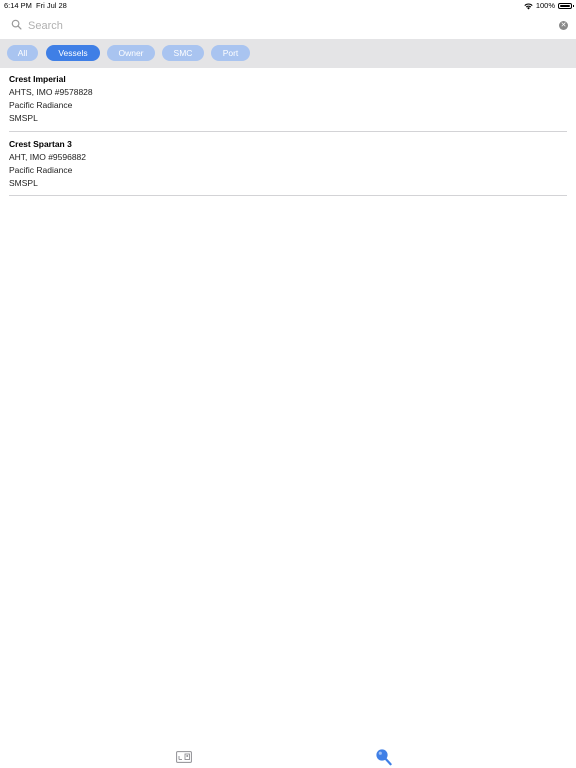  Describe the element at coordinates (288, 6) in the screenshot. I see `status-bar: 6:14 PM Fri Jul 28 100%` at that location.